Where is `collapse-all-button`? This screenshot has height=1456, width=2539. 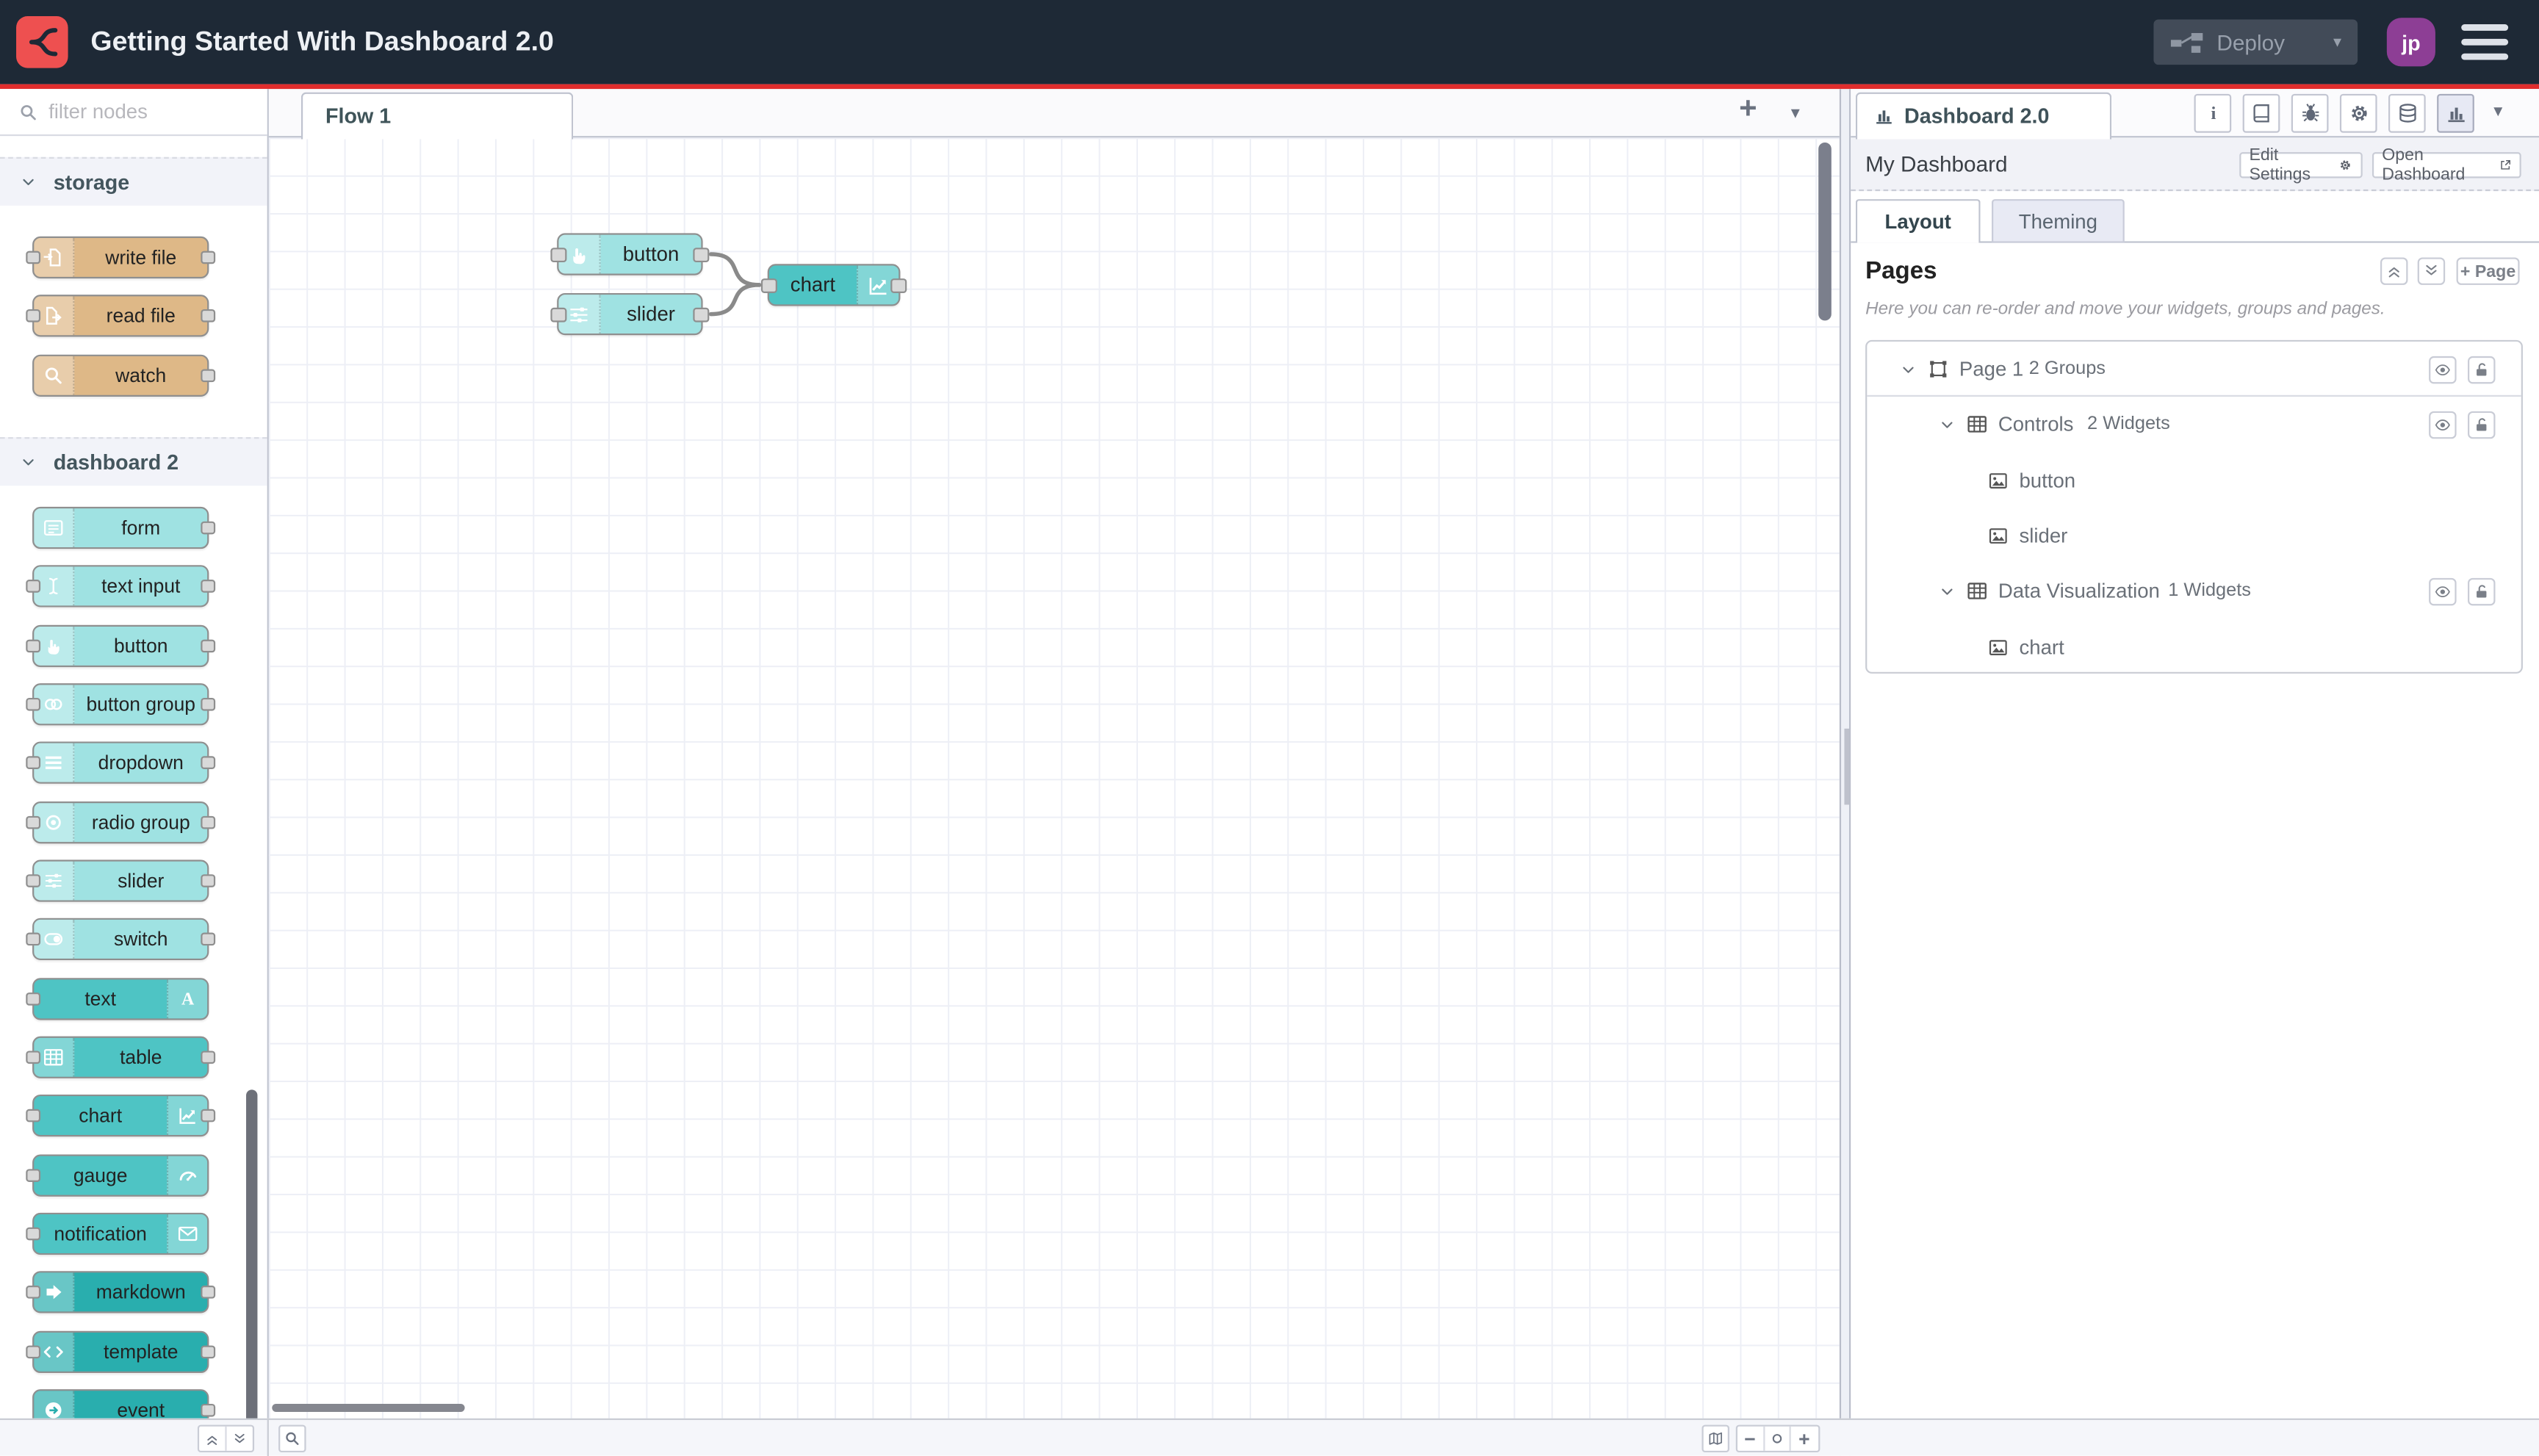 collapse-all-button is located at coordinates (212, 1438).